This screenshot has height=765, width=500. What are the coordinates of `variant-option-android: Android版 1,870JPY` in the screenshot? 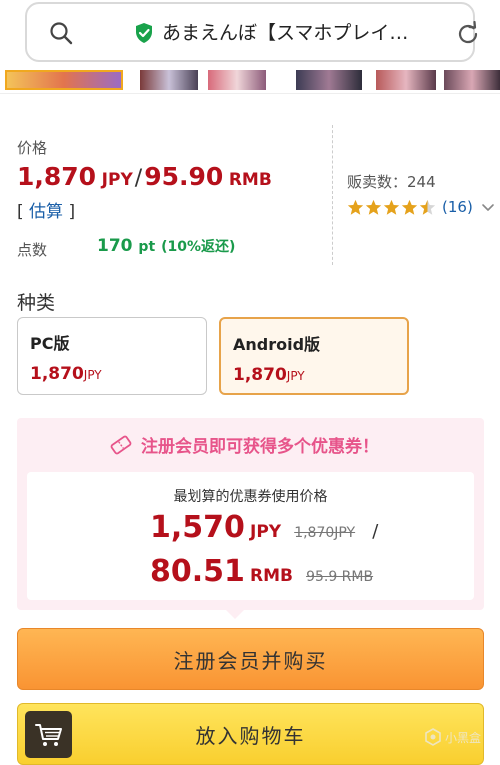 It's located at (314, 356).